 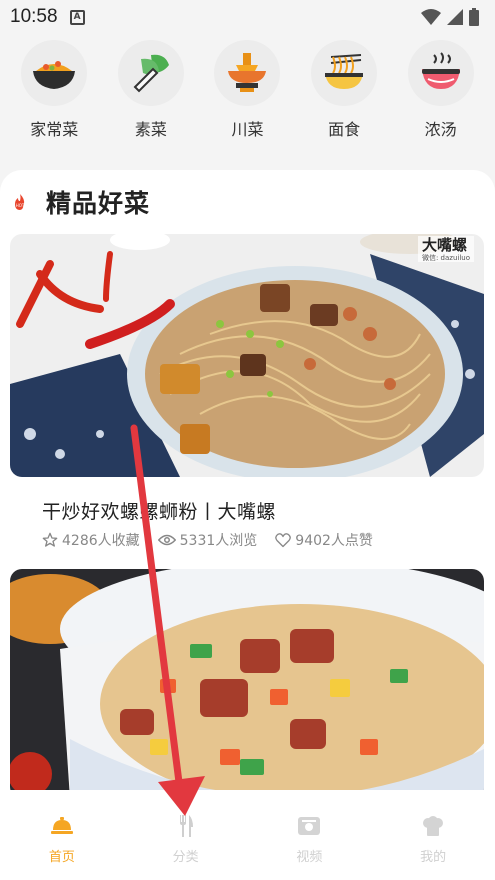 What do you see at coordinates (433, 857) in the screenshot?
I see `nav-label: 我的` at bounding box center [433, 857].